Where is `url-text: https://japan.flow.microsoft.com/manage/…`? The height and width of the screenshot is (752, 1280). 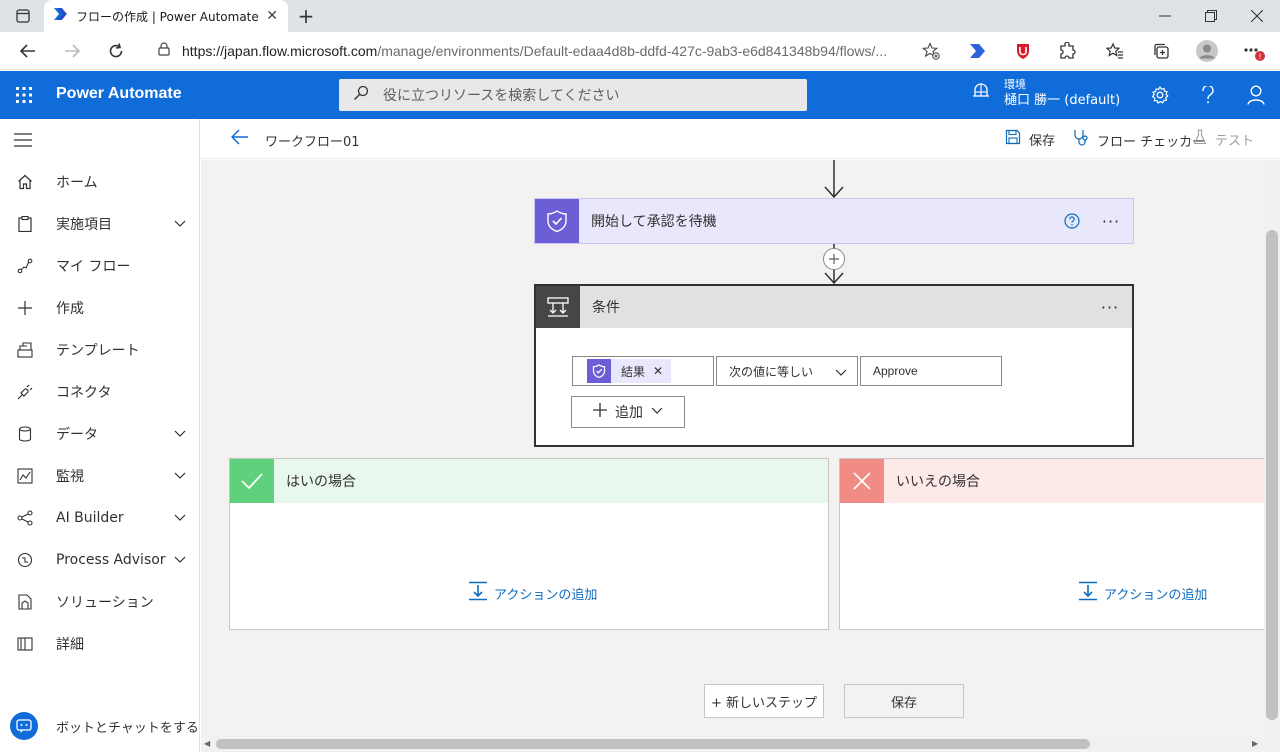 url-text: https://japan.flow.microsoft.com/manage/… is located at coordinates (535, 51).